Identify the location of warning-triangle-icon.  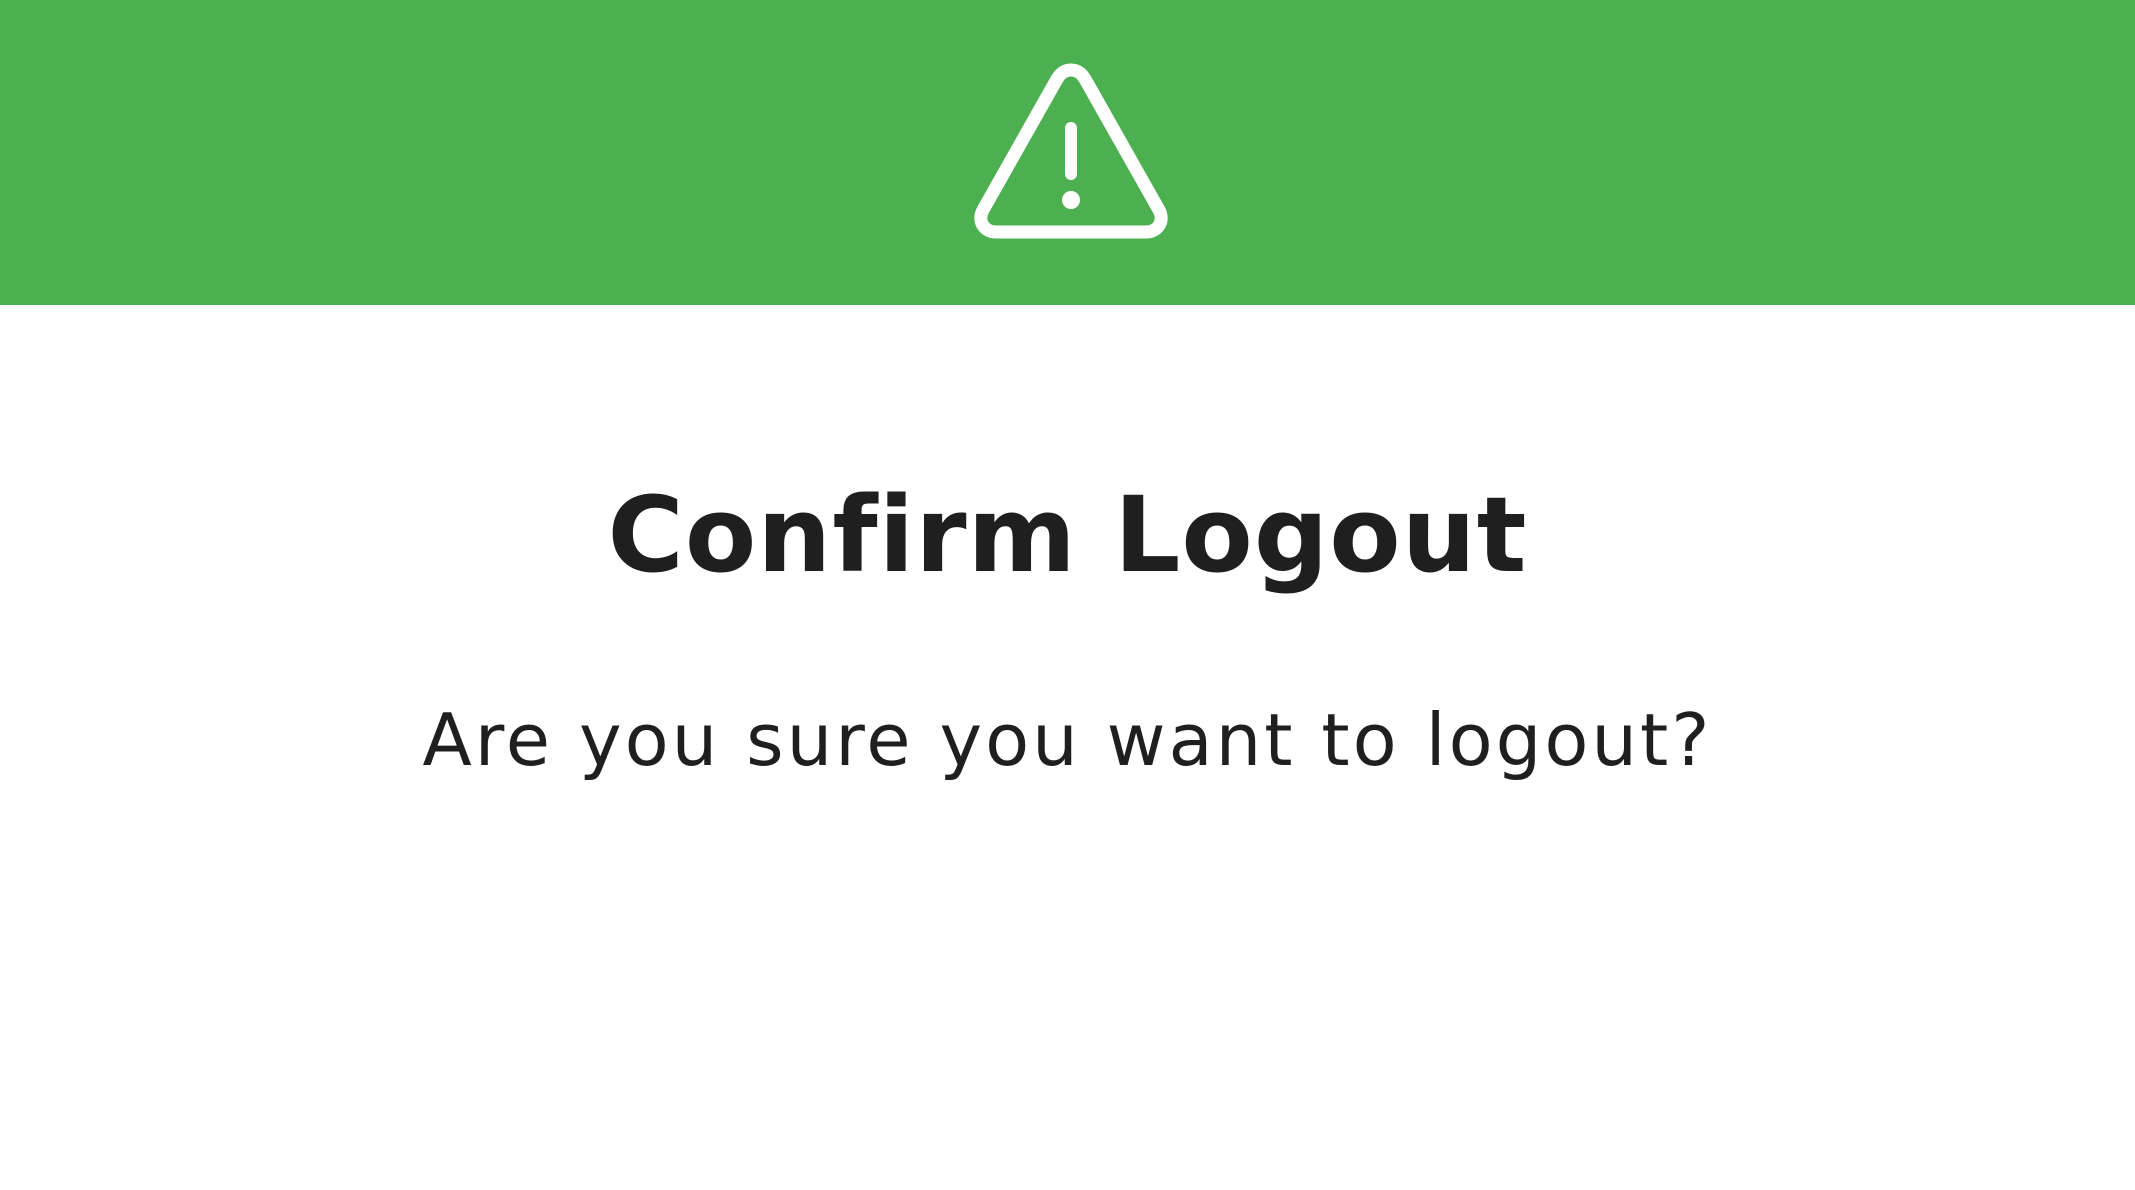
(1071, 151).